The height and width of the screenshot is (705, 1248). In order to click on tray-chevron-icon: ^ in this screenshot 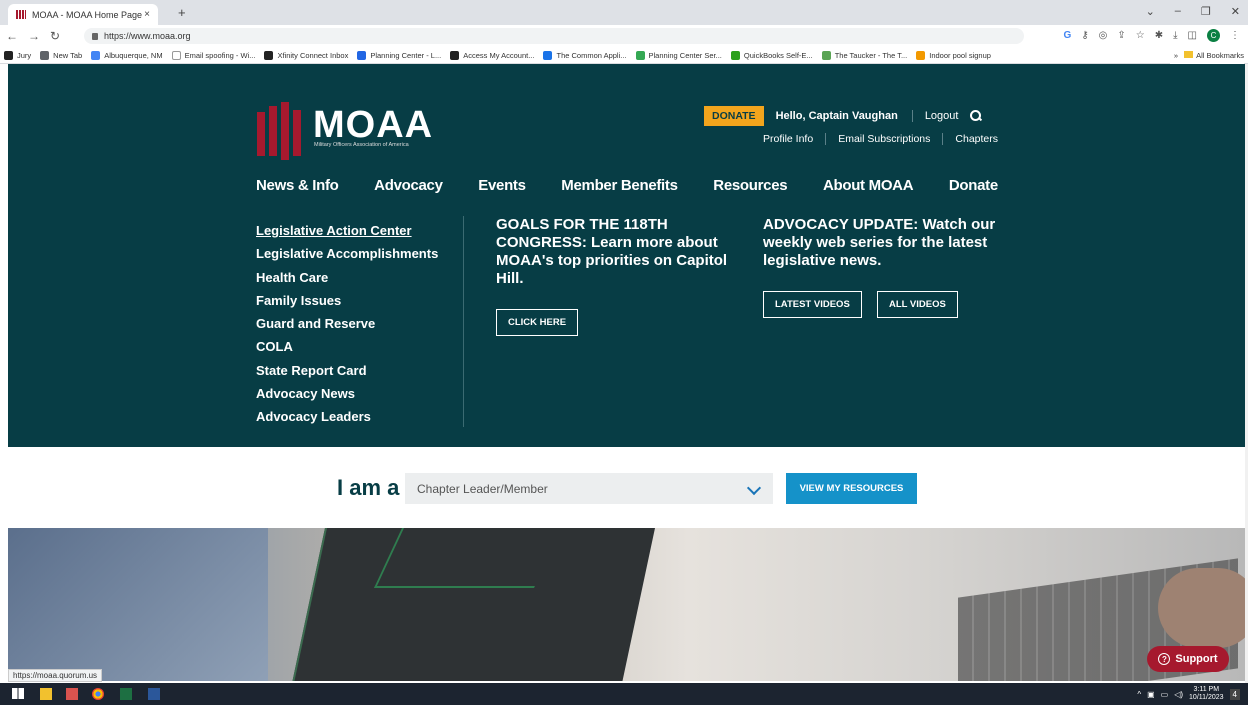, I will do `click(1139, 694)`.